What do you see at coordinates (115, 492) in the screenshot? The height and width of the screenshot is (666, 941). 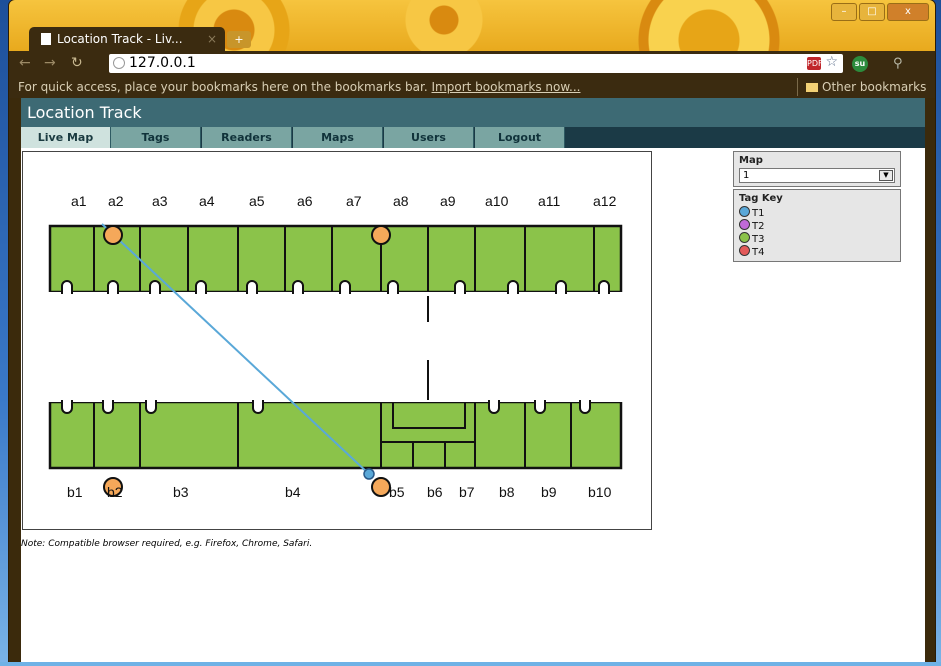 I see `room-label-bottom: b2` at bounding box center [115, 492].